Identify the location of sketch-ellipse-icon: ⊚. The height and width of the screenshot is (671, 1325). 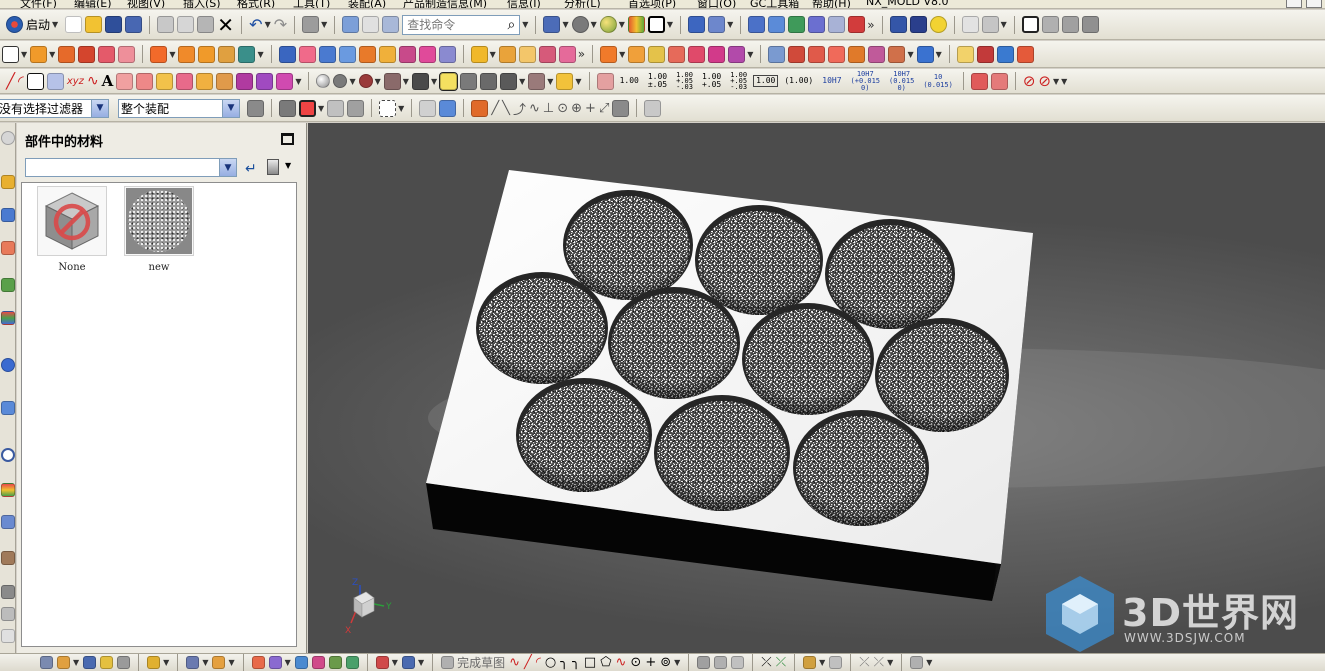
(665, 662).